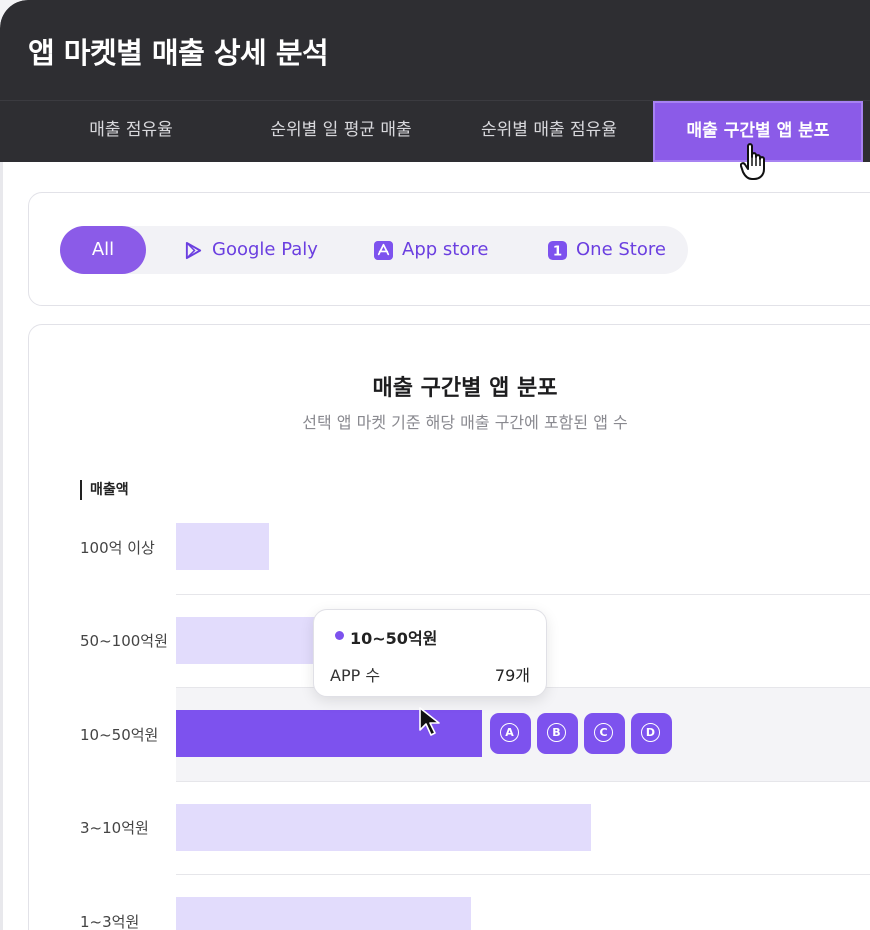  Describe the element at coordinates (341, 131) in the screenshot. I see `tab-daily-avg-by-rank: 순위별 일 평균 매출` at that location.